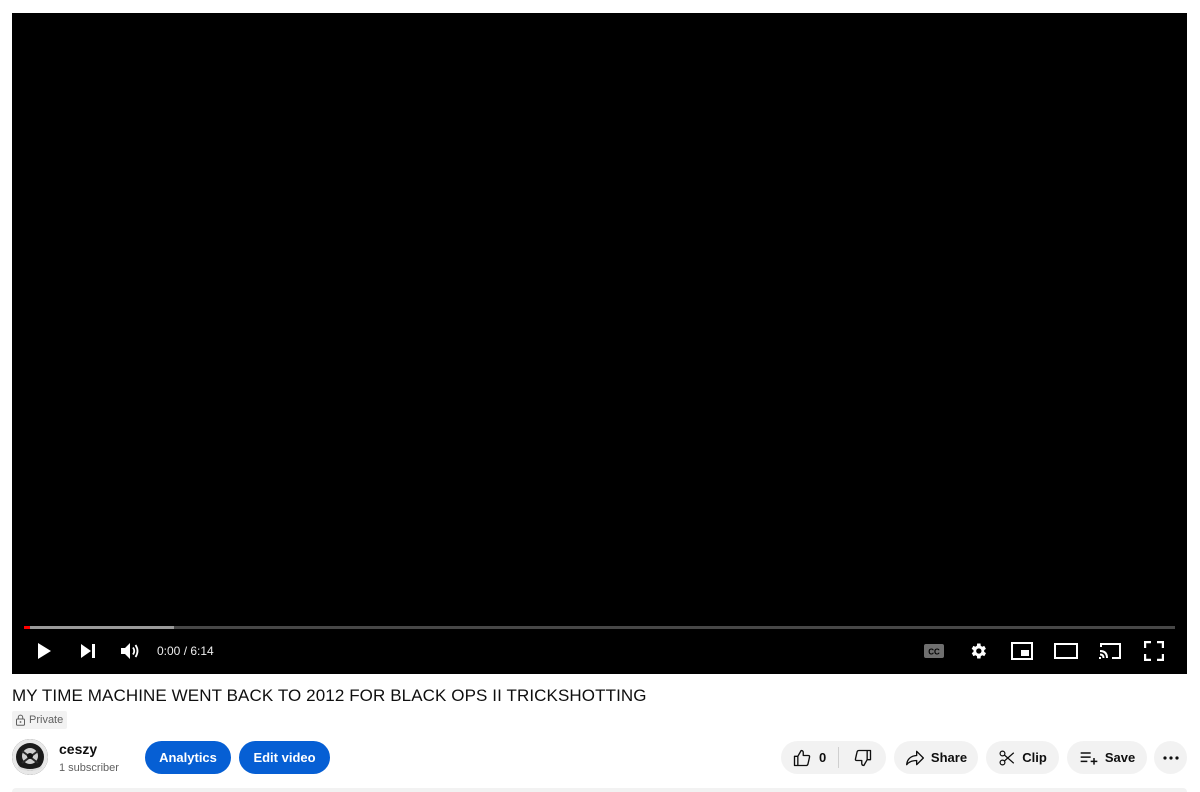 The width and height of the screenshot is (1200, 792). Describe the element at coordinates (599, 790) in the screenshot. I see `description-box-edge` at that location.